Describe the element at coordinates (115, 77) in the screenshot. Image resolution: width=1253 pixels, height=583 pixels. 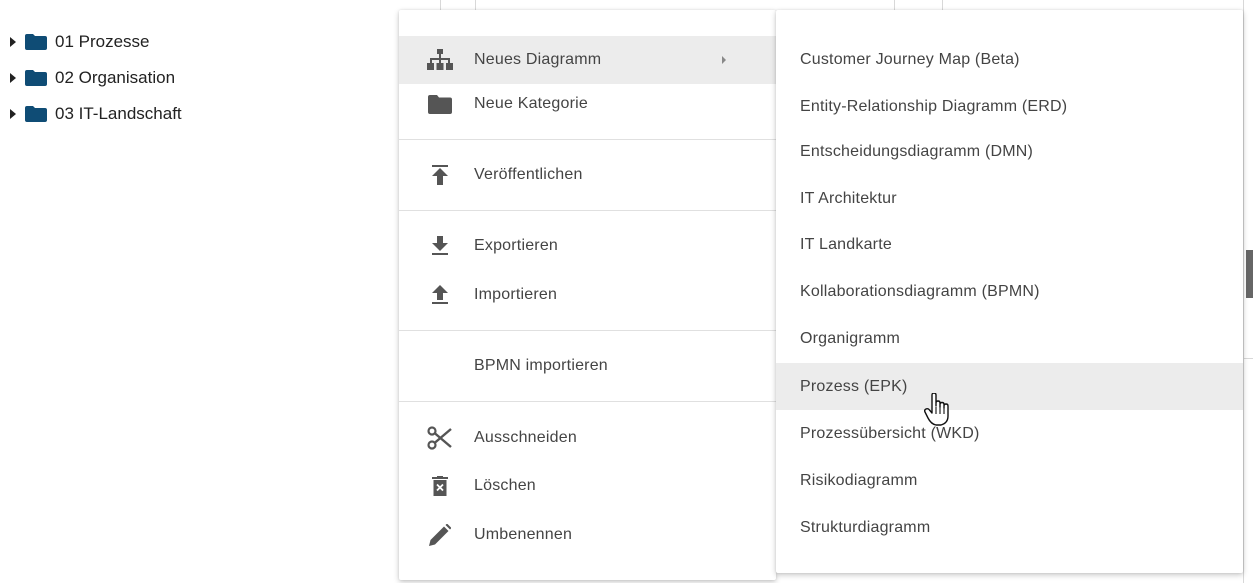
I see `tree-item-label: 02 Organisation` at that location.